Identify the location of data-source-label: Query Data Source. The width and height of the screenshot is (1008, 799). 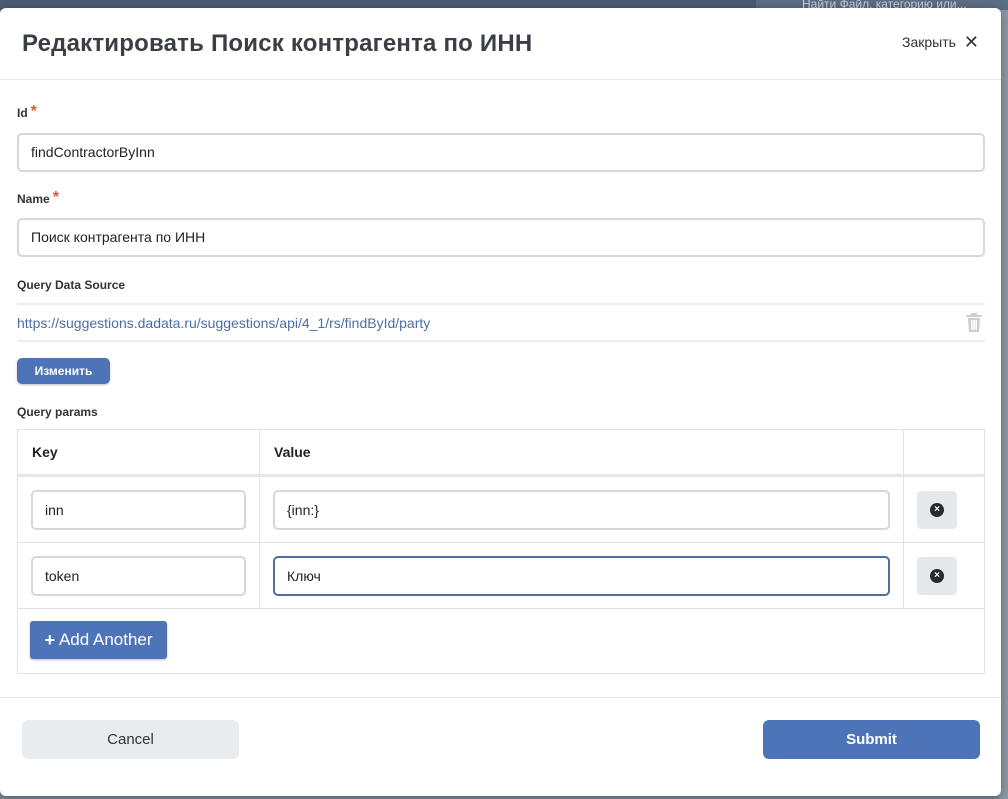
(71, 285).